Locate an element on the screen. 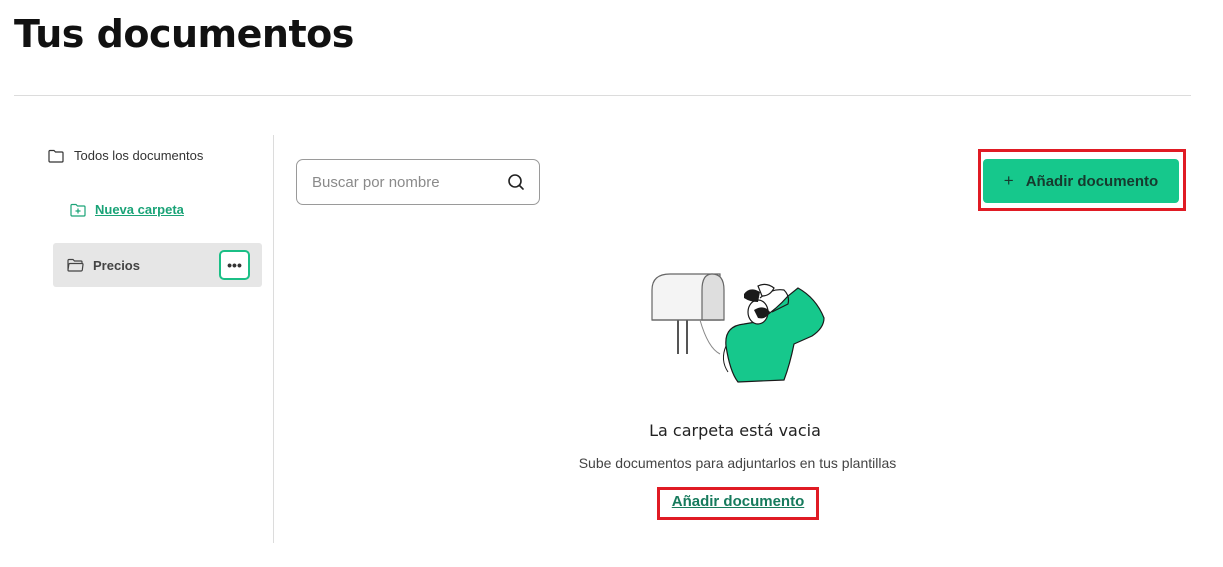 This screenshot has height=567, width=1223. folder-icon is located at coordinates (56, 156).